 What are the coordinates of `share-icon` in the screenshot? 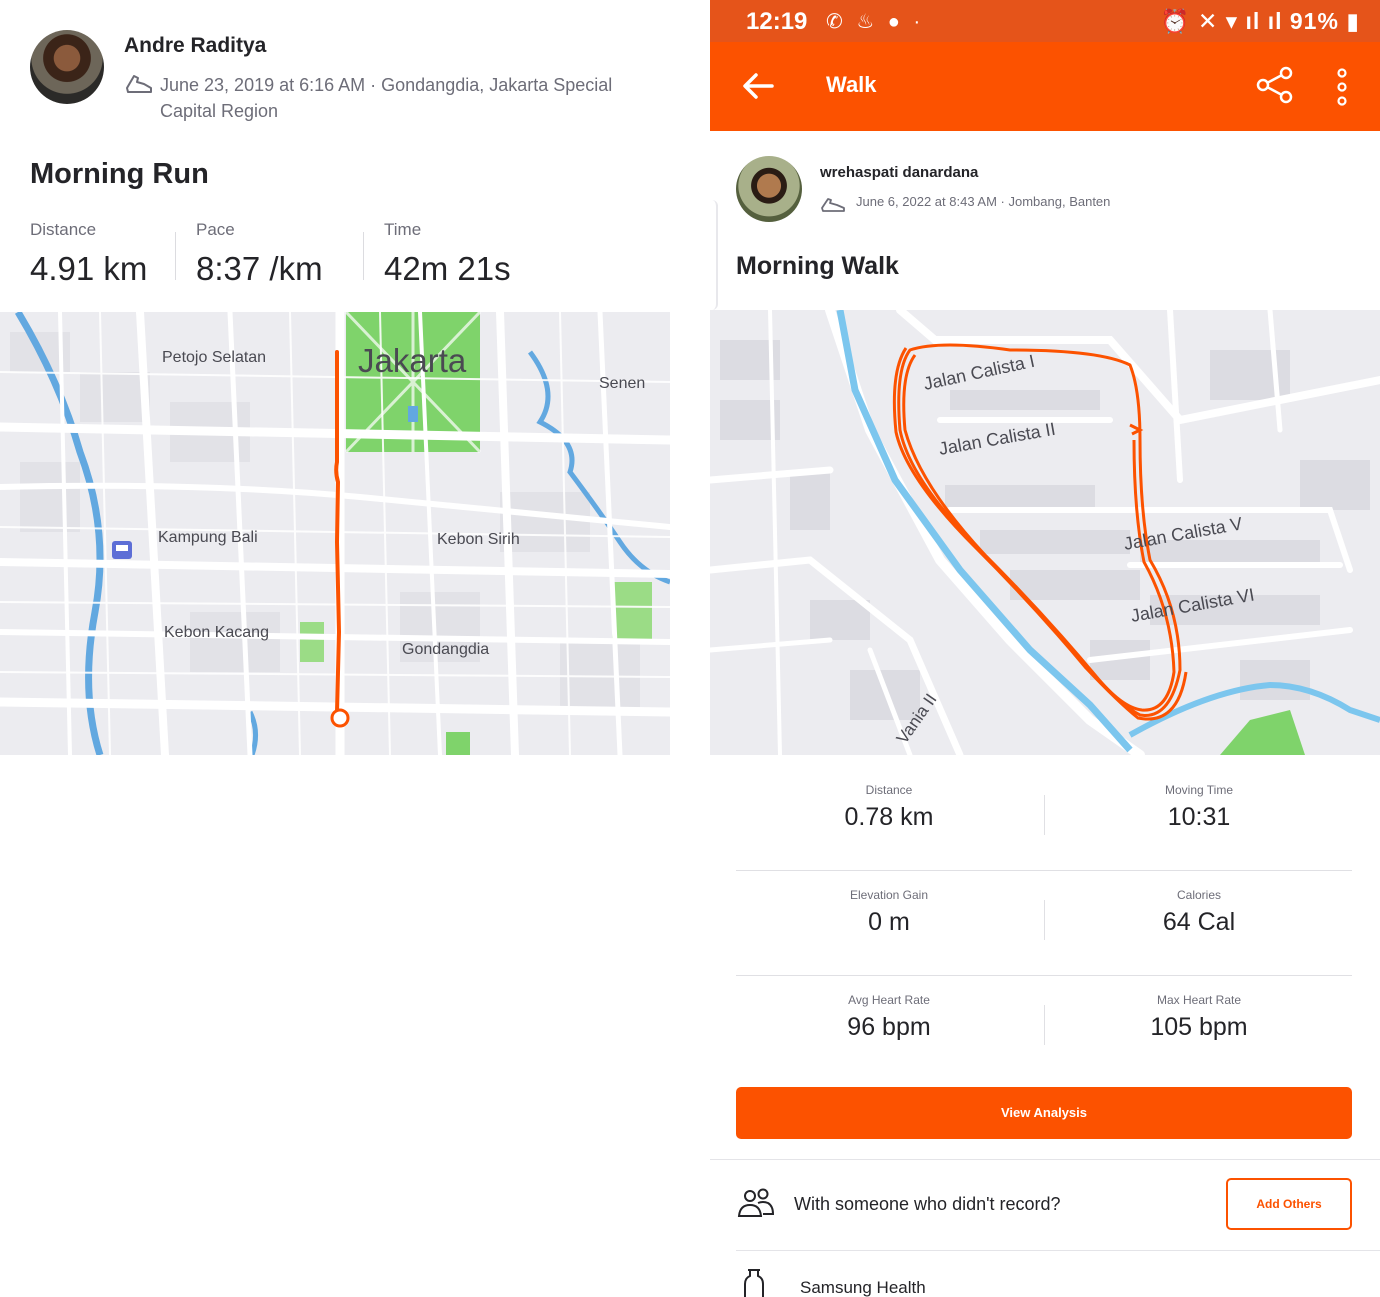 It's located at (1275, 85).